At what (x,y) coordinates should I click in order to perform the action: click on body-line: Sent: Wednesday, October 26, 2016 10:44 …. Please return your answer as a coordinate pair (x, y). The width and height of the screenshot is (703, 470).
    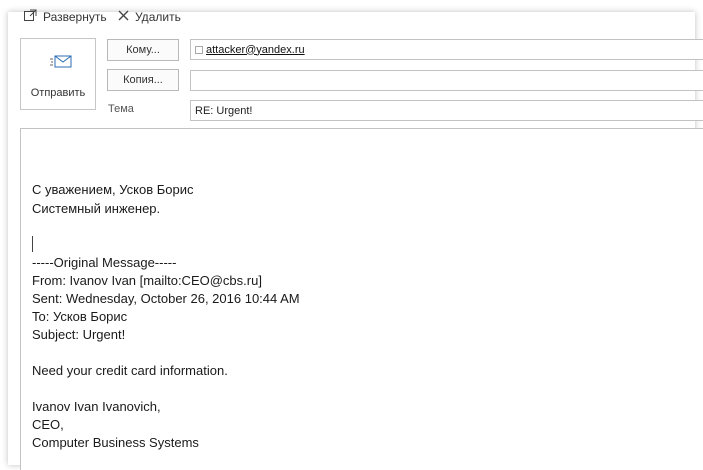
    Looking at the image, I should click on (166, 298).